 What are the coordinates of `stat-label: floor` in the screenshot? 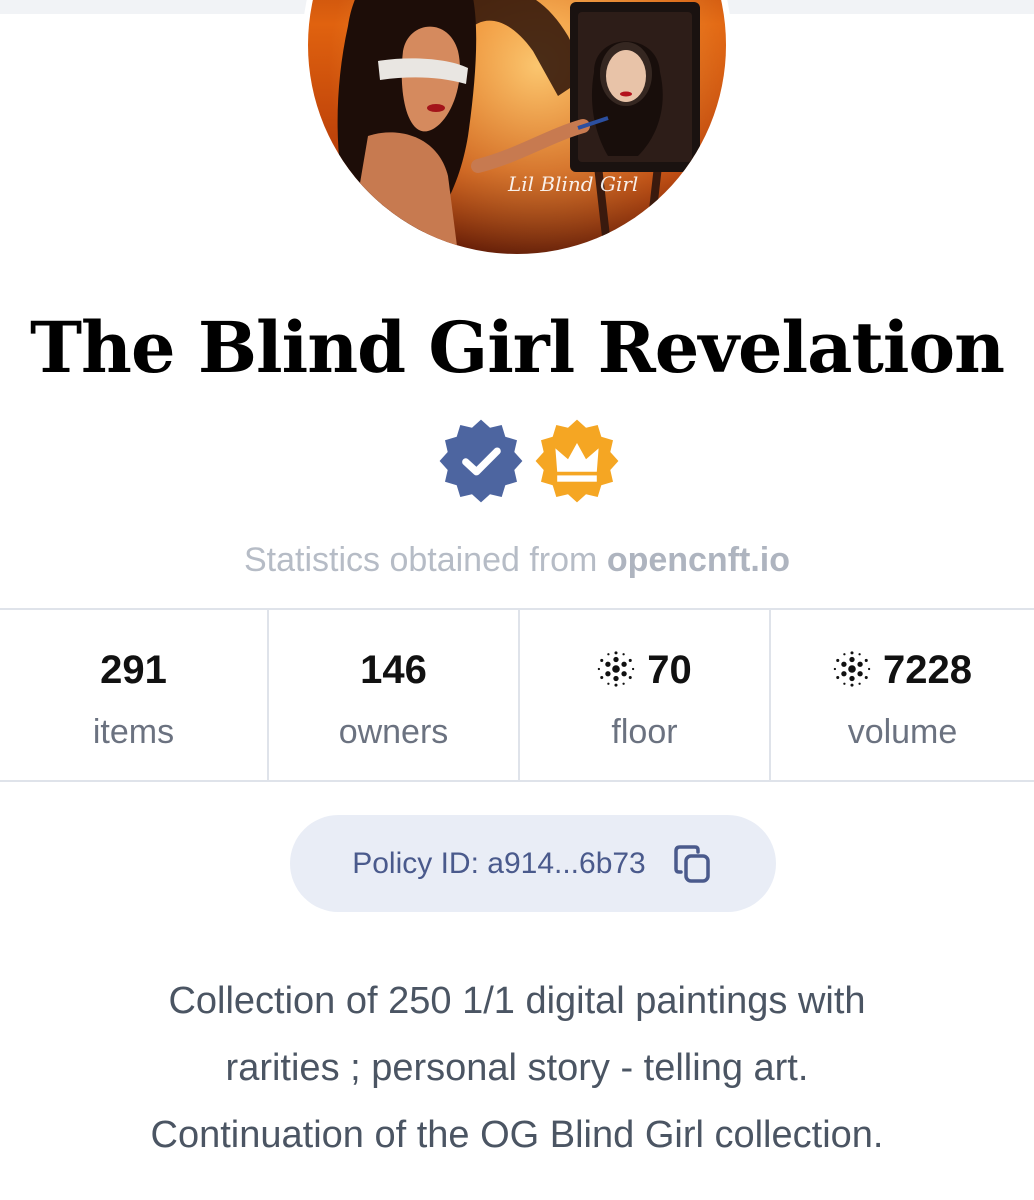 It's located at (644, 732).